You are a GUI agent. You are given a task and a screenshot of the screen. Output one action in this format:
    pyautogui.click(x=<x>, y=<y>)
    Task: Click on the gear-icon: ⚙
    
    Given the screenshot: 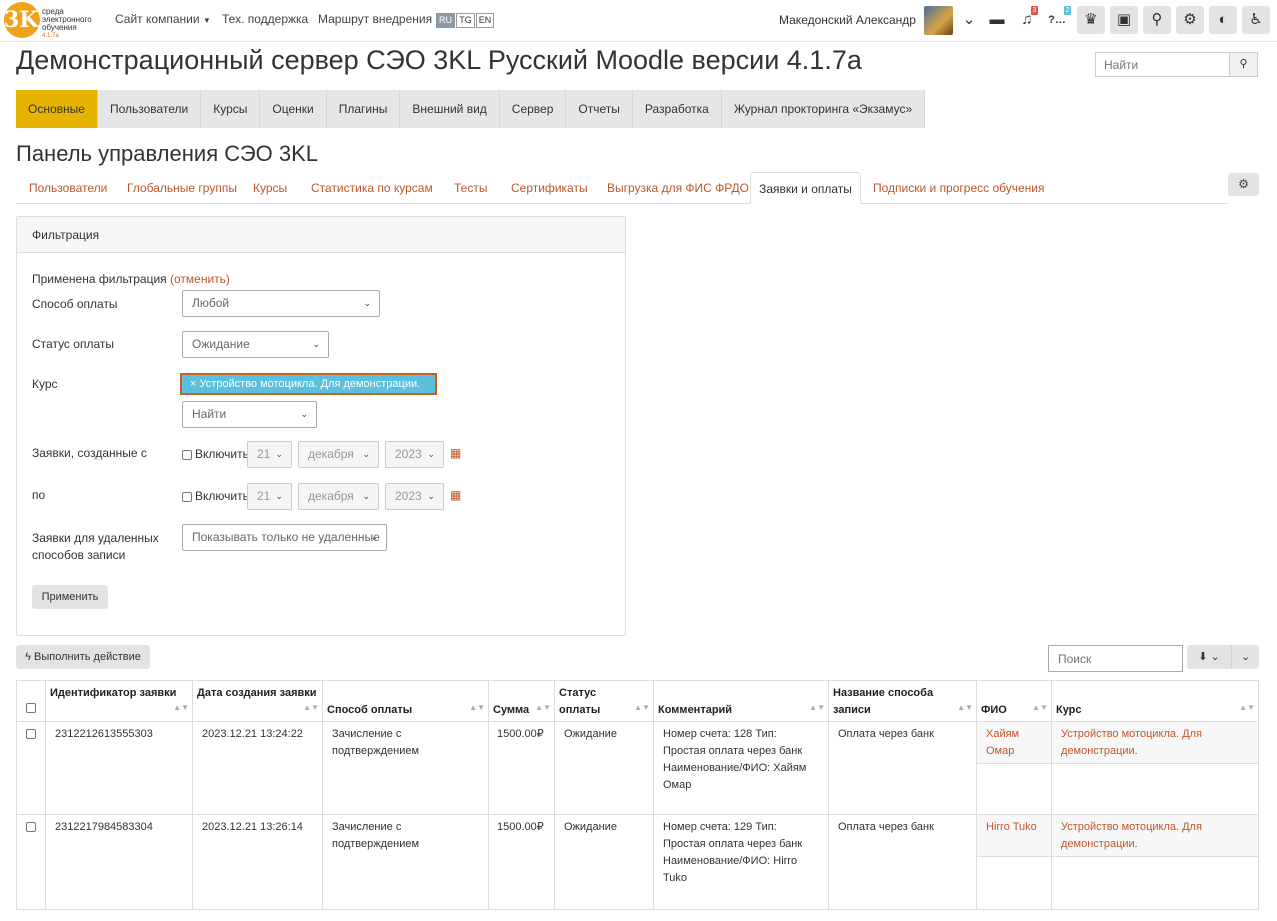 What is the action you would take?
    pyautogui.click(x=1190, y=20)
    